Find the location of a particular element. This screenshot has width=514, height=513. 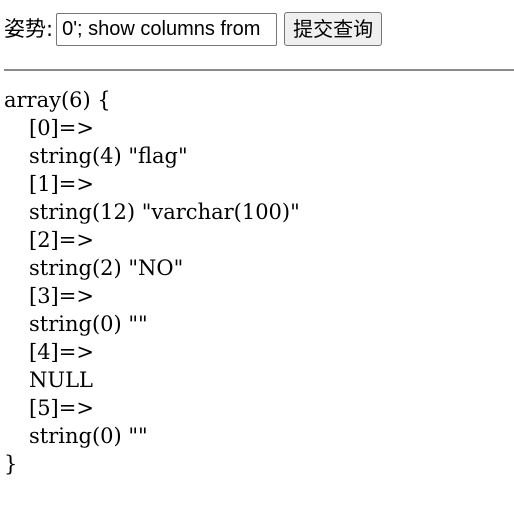

dump-value-3: string(0) "" is located at coordinates (88, 324).